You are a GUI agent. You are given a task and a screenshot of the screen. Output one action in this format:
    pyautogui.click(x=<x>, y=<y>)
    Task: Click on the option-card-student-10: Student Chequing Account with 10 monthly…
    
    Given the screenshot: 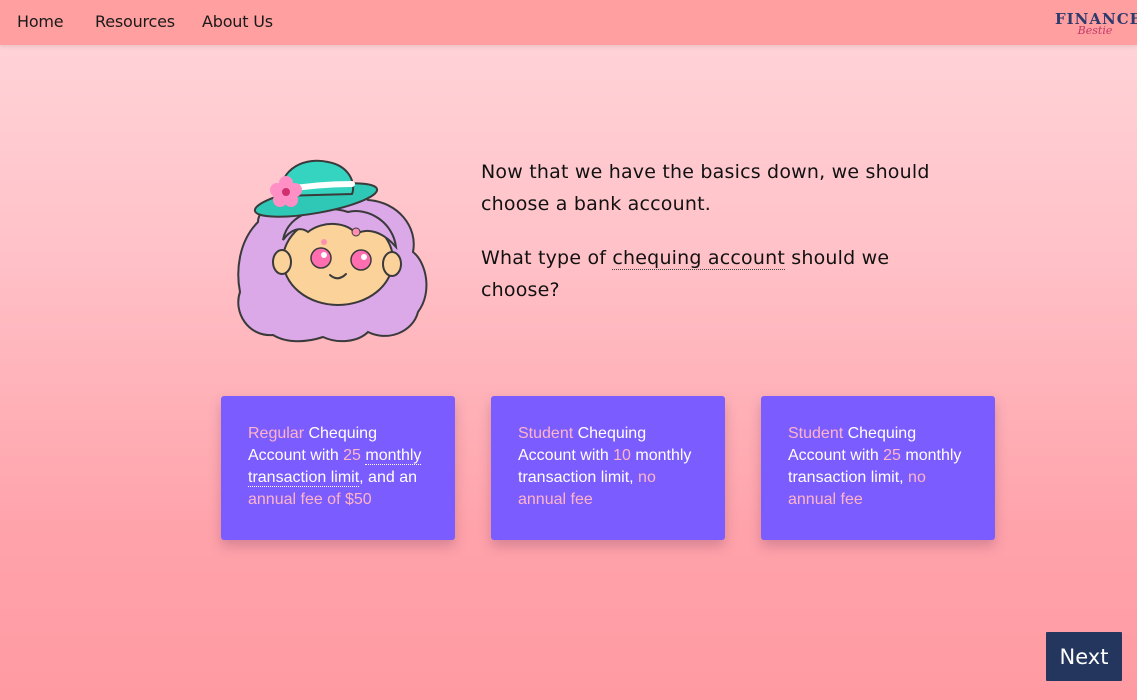 What is the action you would take?
    pyautogui.click(x=608, y=468)
    